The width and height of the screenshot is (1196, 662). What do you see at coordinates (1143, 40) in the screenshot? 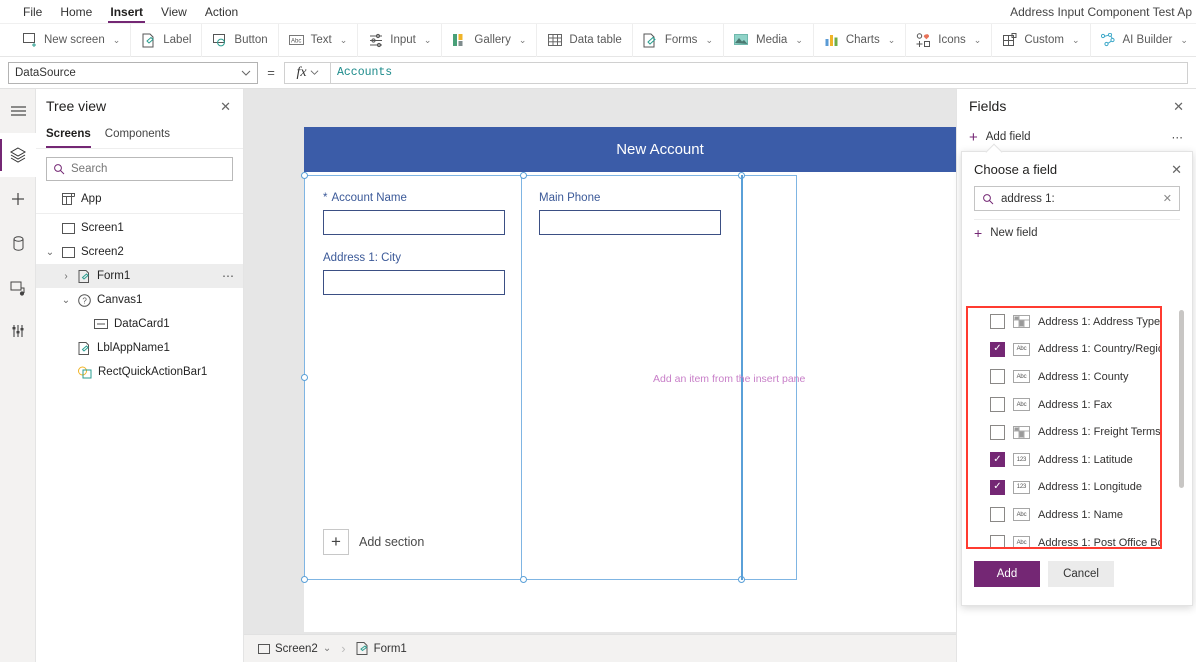
I see `ribbon-ai-builder-button: AI Builder ⌄` at bounding box center [1143, 40].